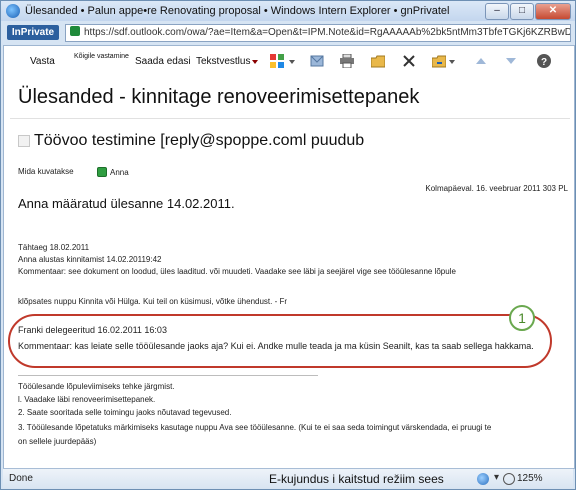 The width and height of the screenshot is (576, 490). Describe the element at coordinates (522, 11) in the screenshot. I see `maximize-button: □` at that location.